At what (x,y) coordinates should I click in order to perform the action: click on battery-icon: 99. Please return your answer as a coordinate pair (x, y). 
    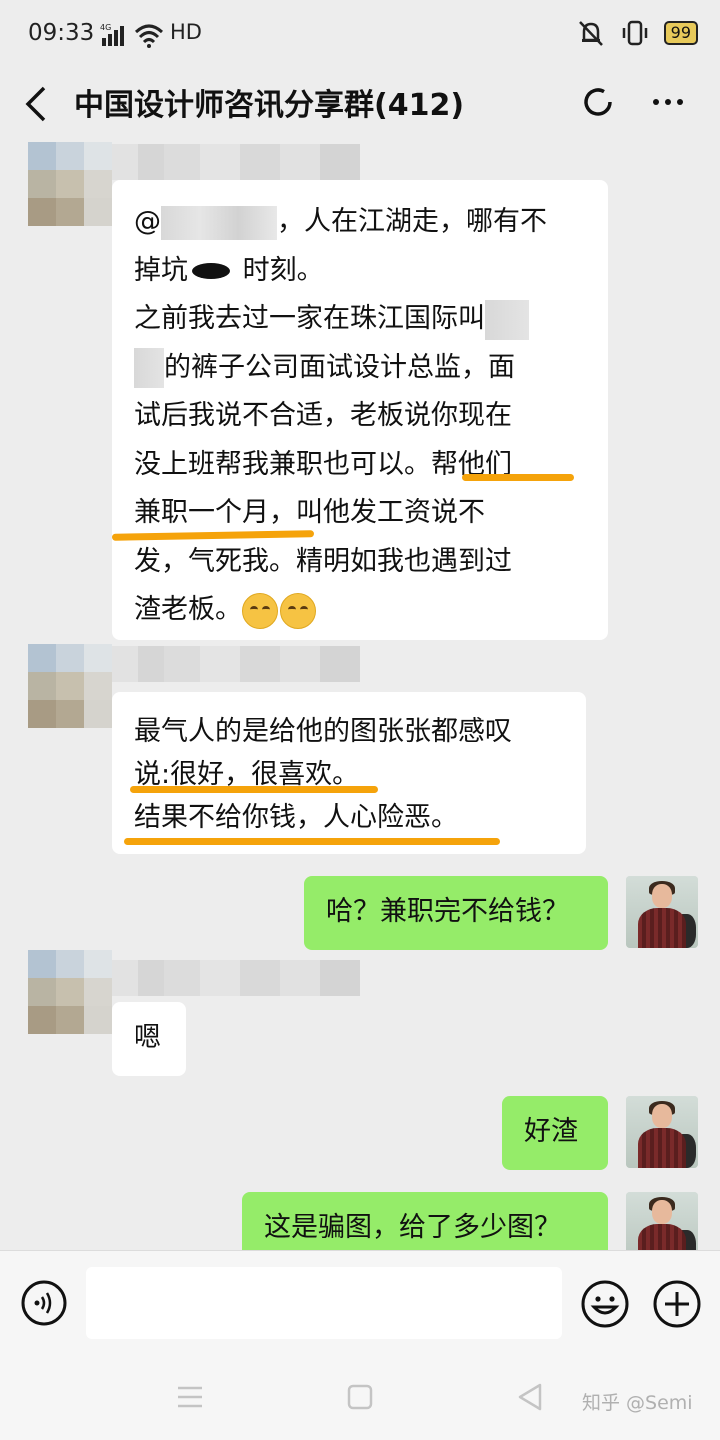
    Looking at the image, I should click on (680, 33).